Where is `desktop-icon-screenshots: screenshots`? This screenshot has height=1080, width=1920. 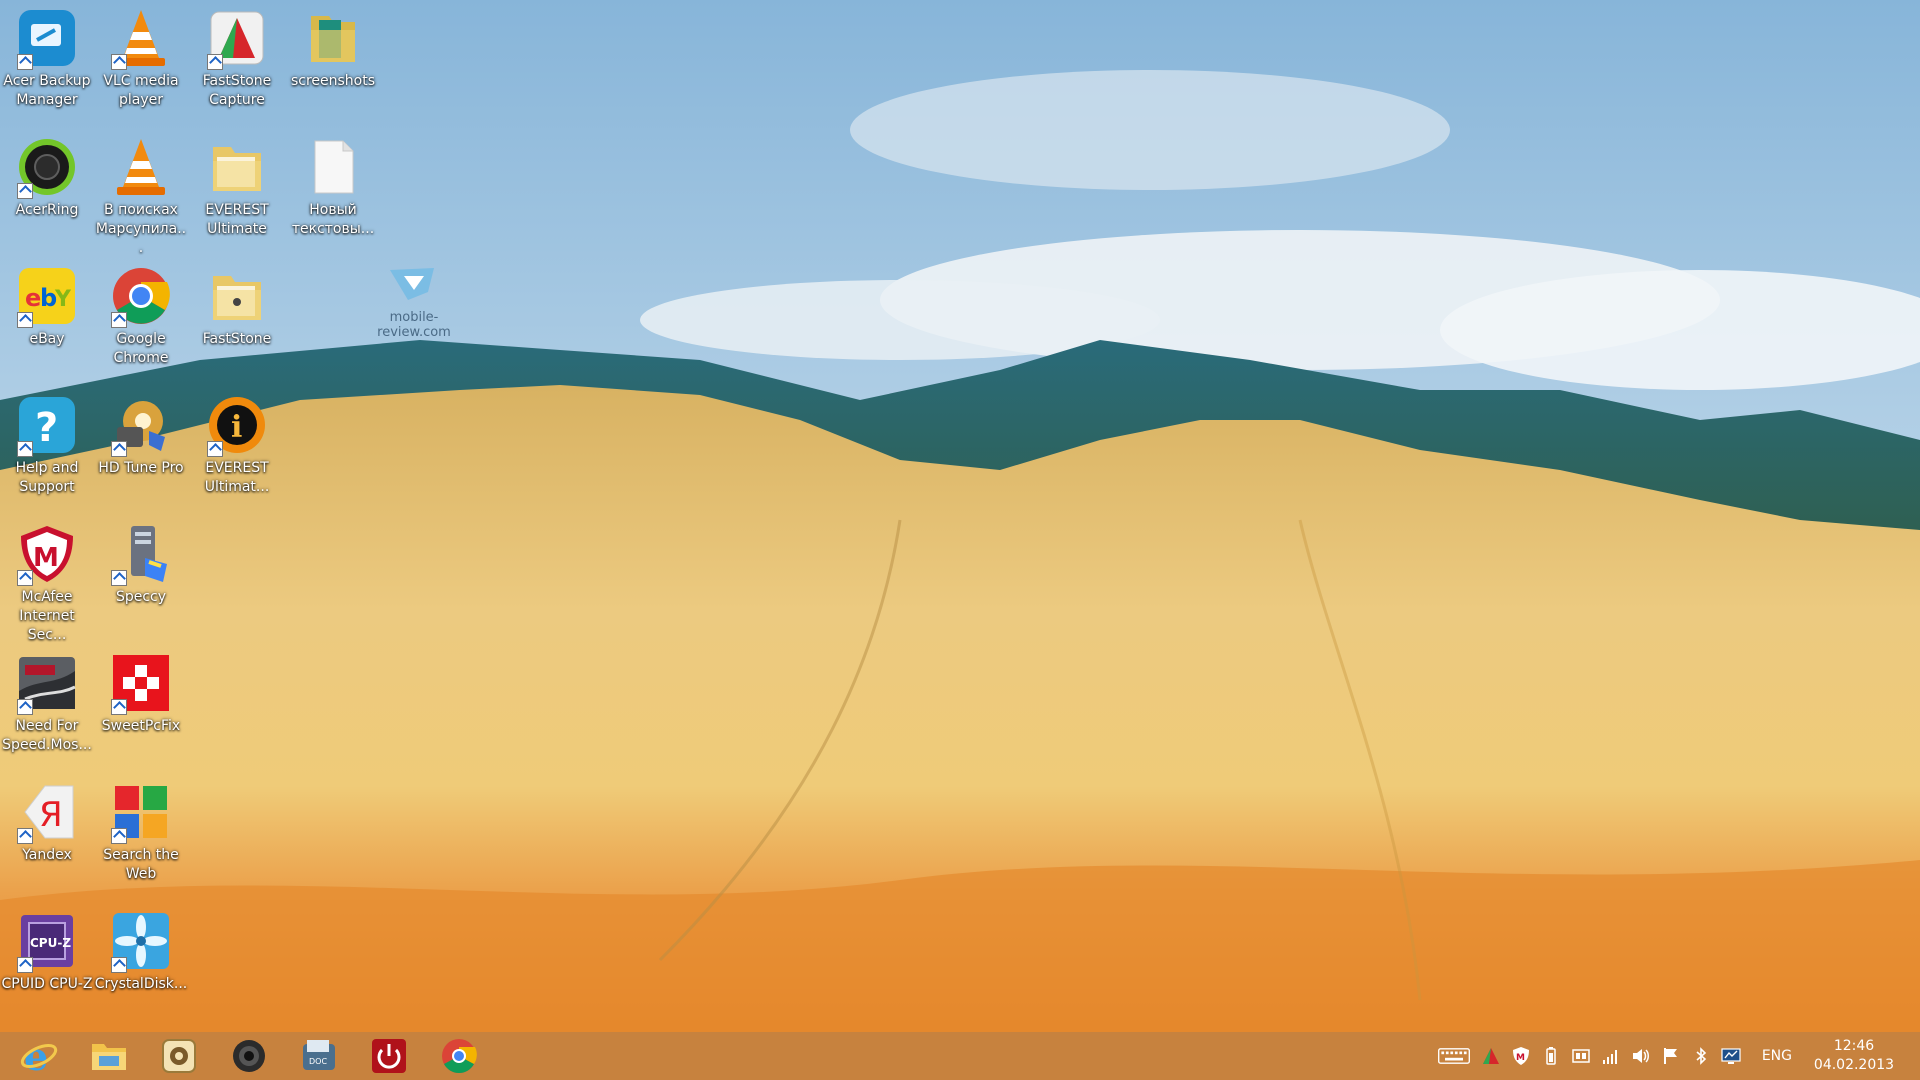
desktop-icon-screenshots: screenshots is located at coordinates (333, 64).